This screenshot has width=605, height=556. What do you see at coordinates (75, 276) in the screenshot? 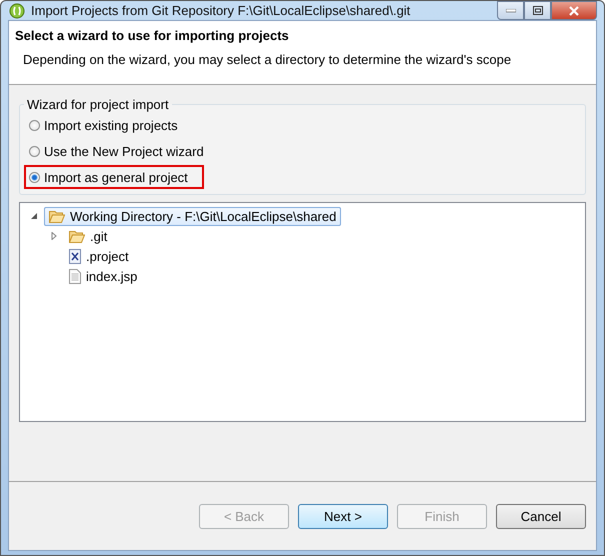
I see `file-icon` at bounding box center [75, 276].